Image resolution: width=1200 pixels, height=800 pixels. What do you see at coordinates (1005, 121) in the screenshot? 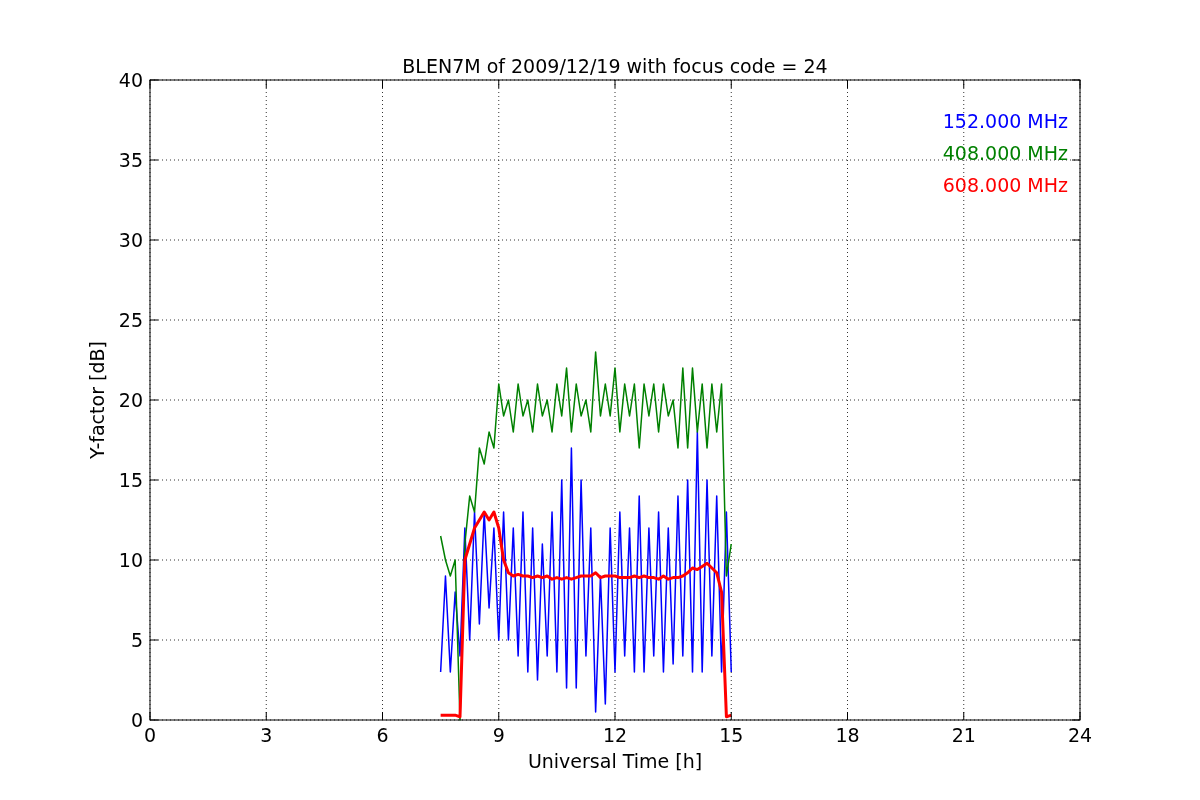
I see `legend-label: 152.000 MHz` at bounding box center [1005, 121].